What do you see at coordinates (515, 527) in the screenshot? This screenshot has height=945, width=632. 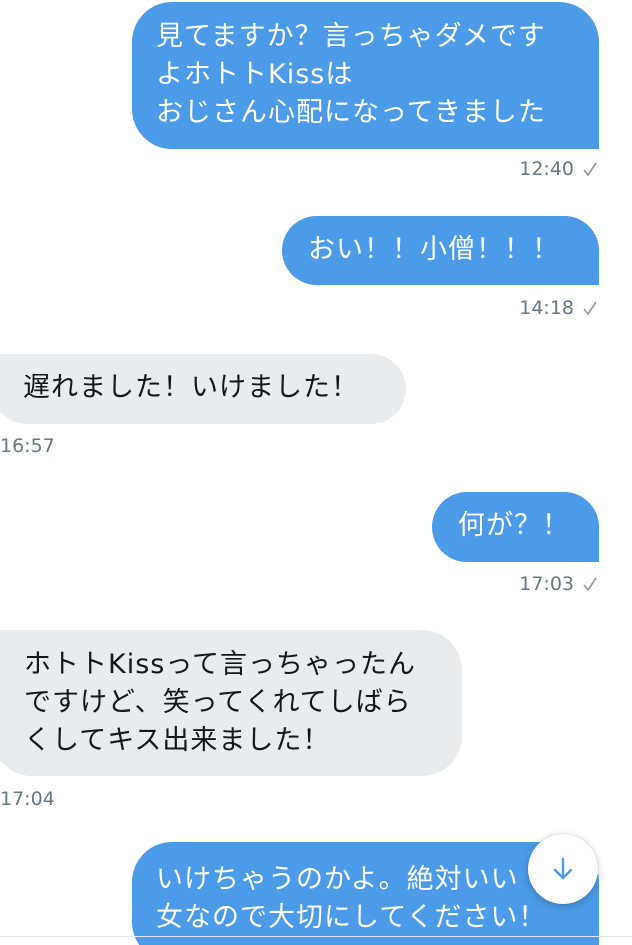 I see `message-bubble-sent: 何が？！` at bounding box center [515, 527].